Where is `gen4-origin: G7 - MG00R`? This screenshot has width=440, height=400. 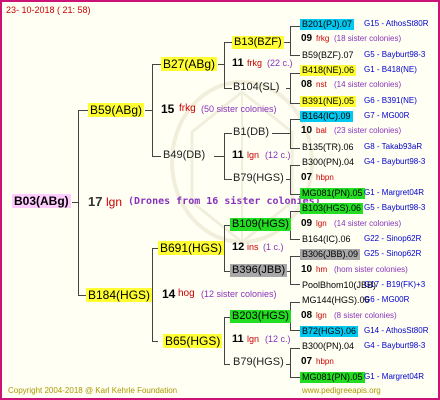
gen4-origin: G7 - MG00R is located at coordinates (387, 115).